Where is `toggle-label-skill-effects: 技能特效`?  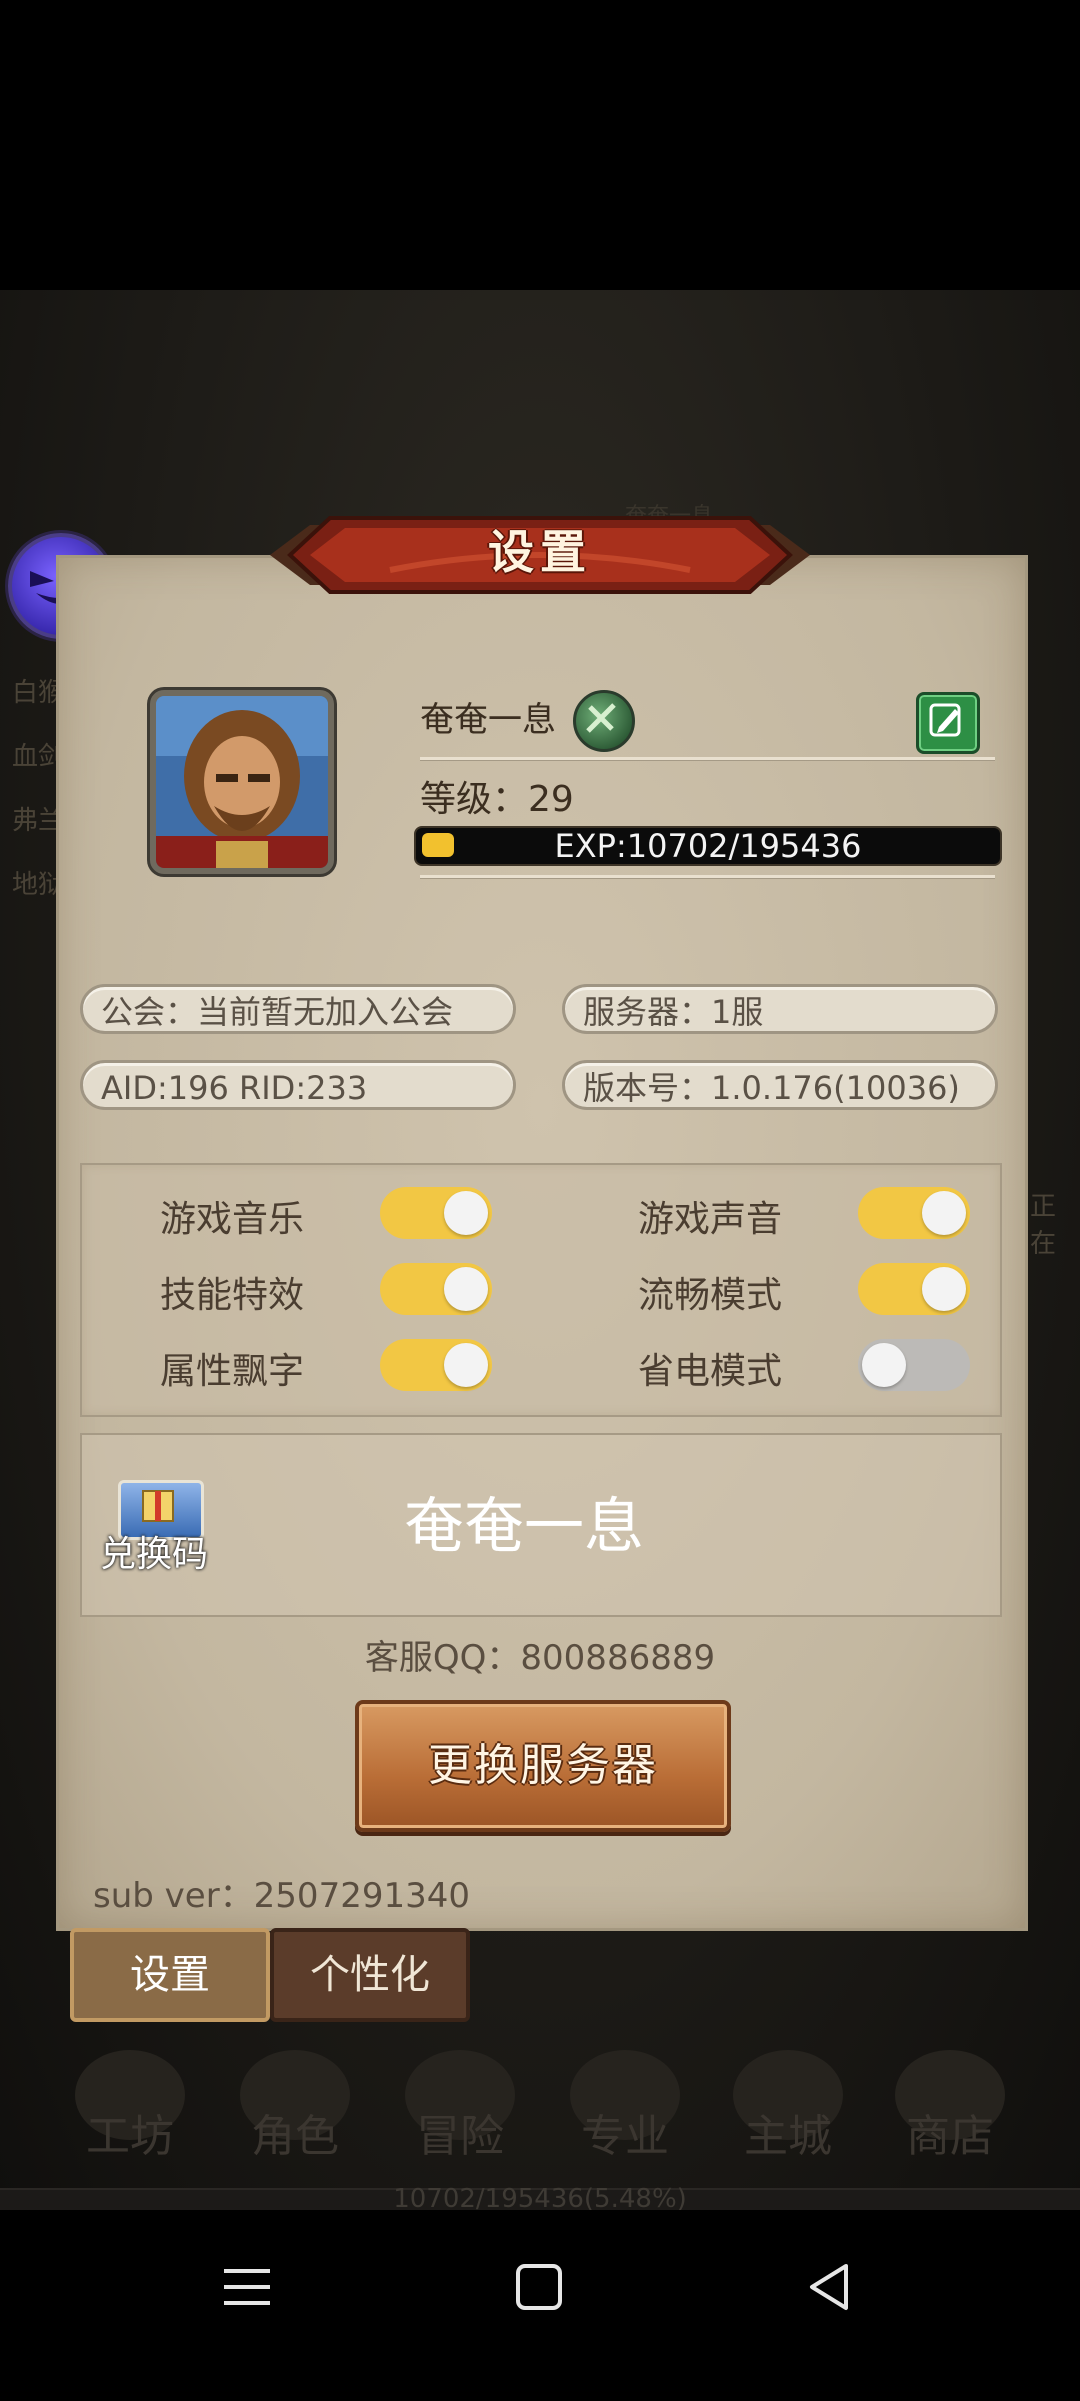
toggle-label-skill-effects: 技能特效 is located at coordinates (232, 1295).